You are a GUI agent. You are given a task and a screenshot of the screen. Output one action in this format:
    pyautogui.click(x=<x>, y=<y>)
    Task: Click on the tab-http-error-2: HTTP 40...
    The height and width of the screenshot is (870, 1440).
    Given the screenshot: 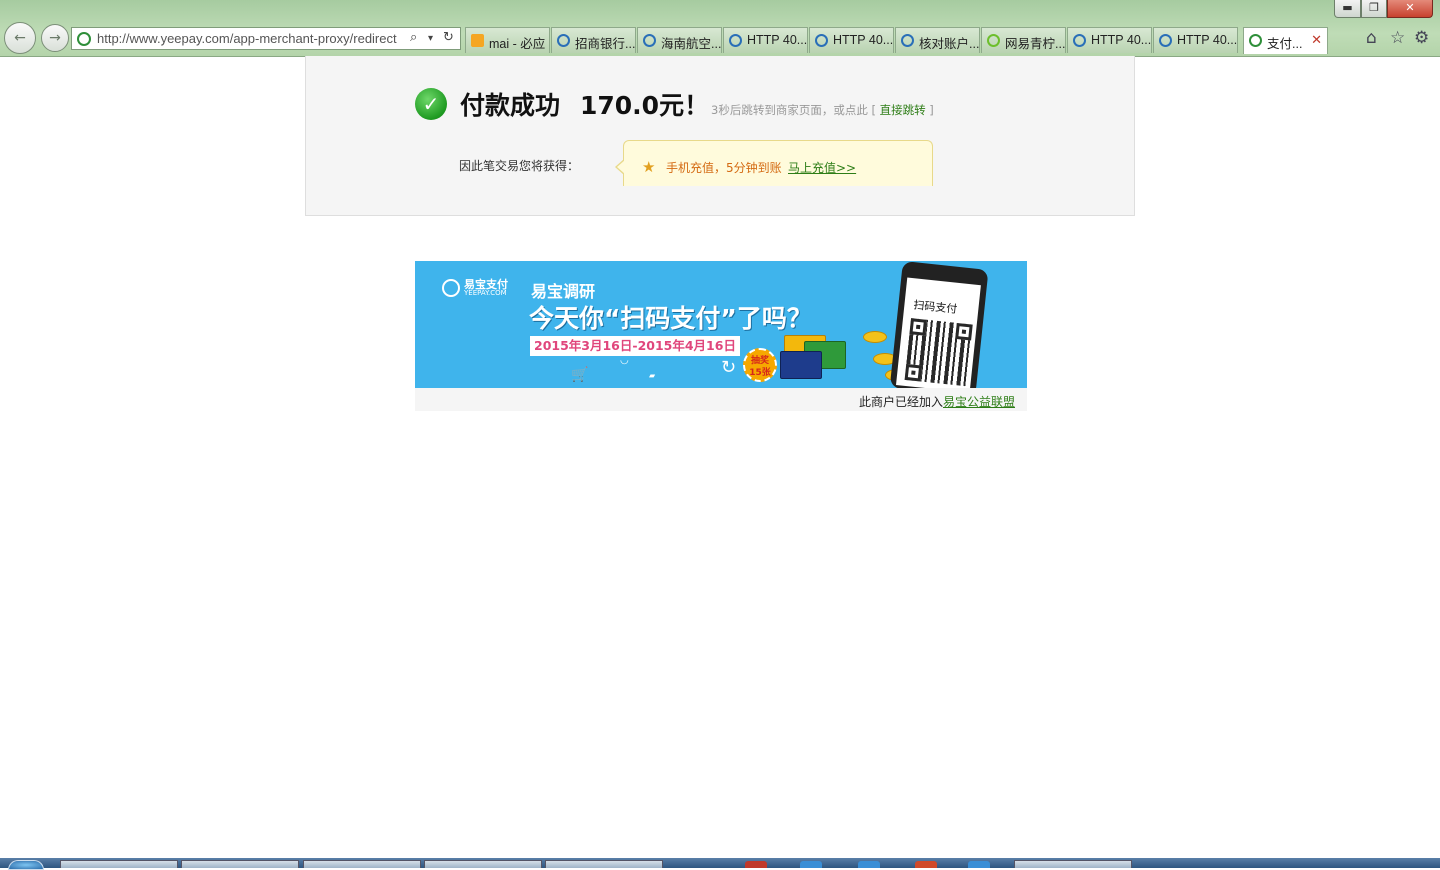 What is the action you would take?
    pyautogui.click(x=851, y=40)
    